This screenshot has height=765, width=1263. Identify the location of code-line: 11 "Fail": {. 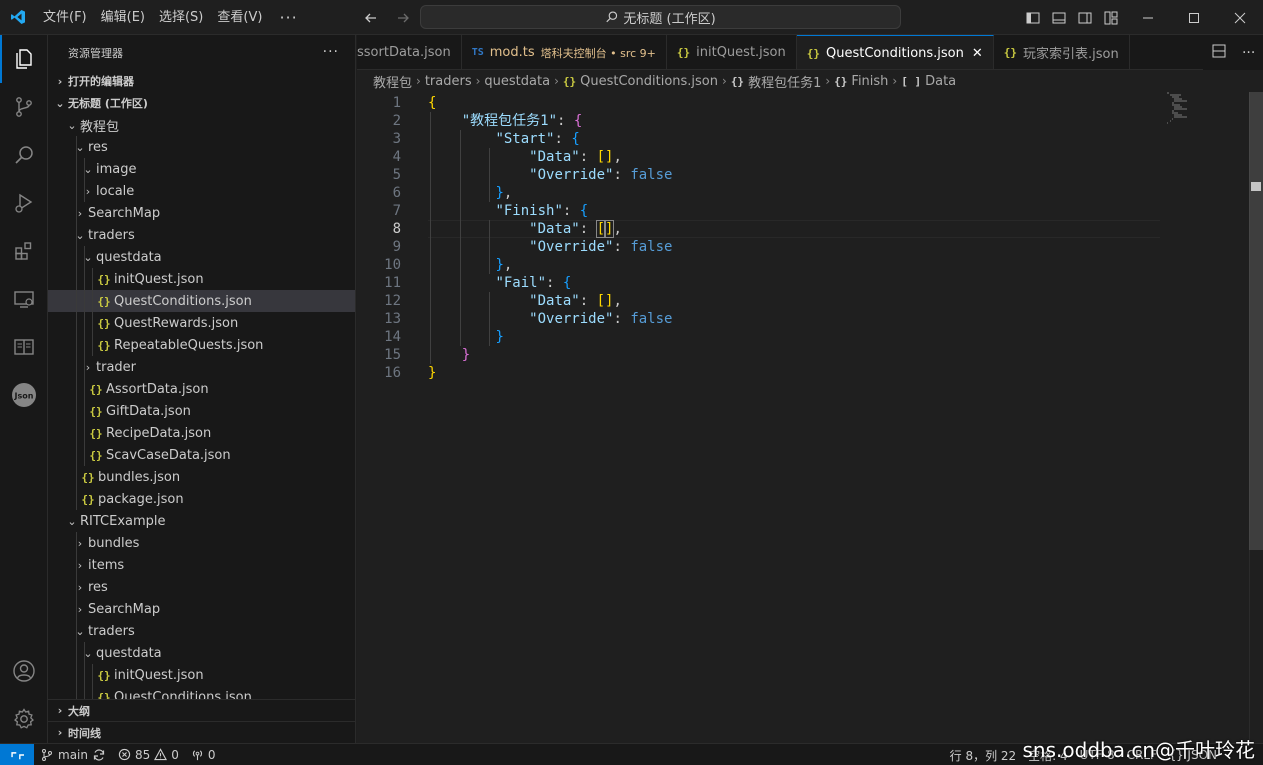
(757, 283).